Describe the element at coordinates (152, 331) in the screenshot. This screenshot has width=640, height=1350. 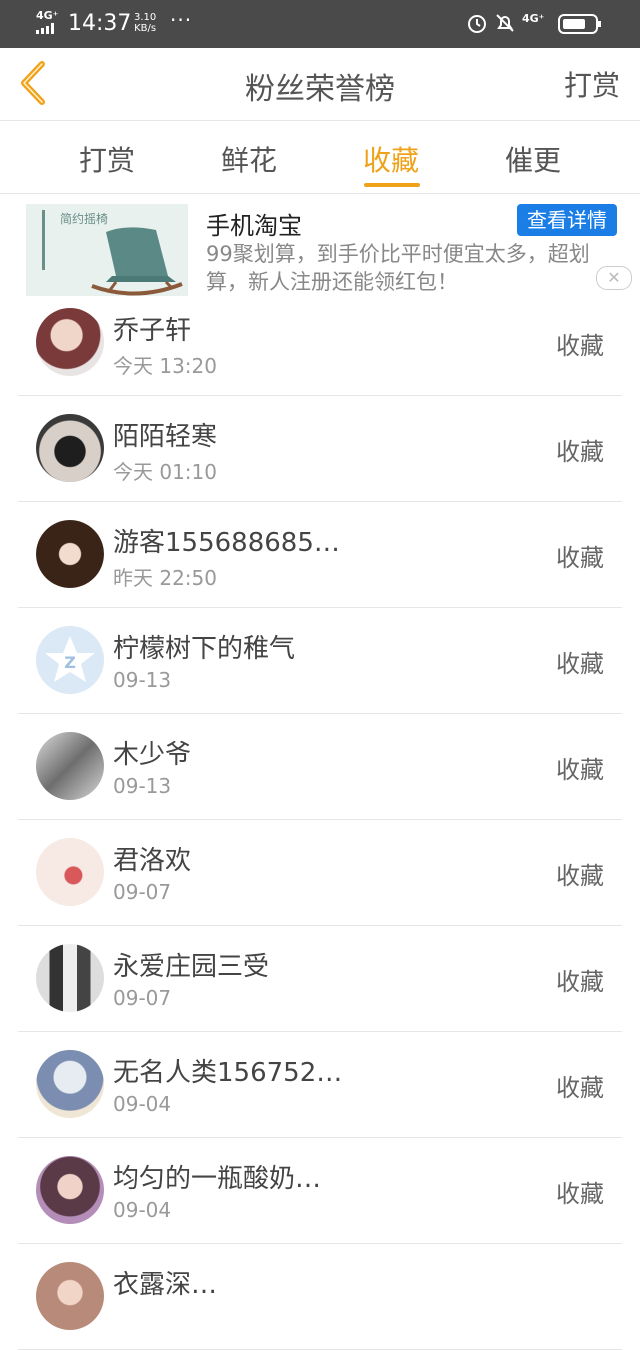
I see `user-name: 乔子轩` at that location.